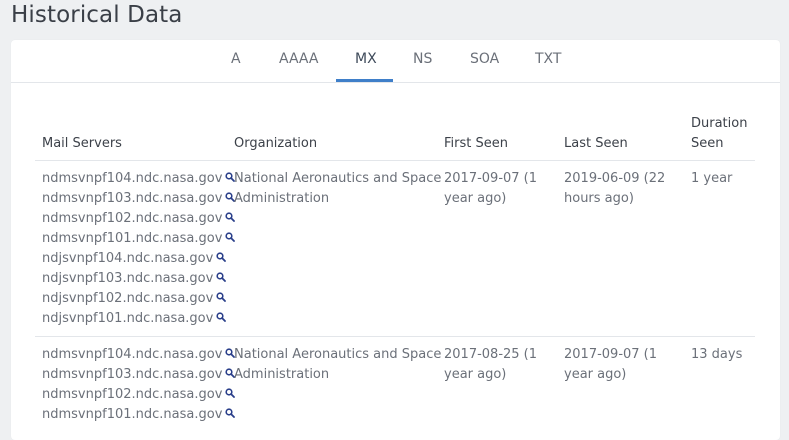  I want to click on last-seen-line1: 2019-06-09 (22, so click(615, 178).